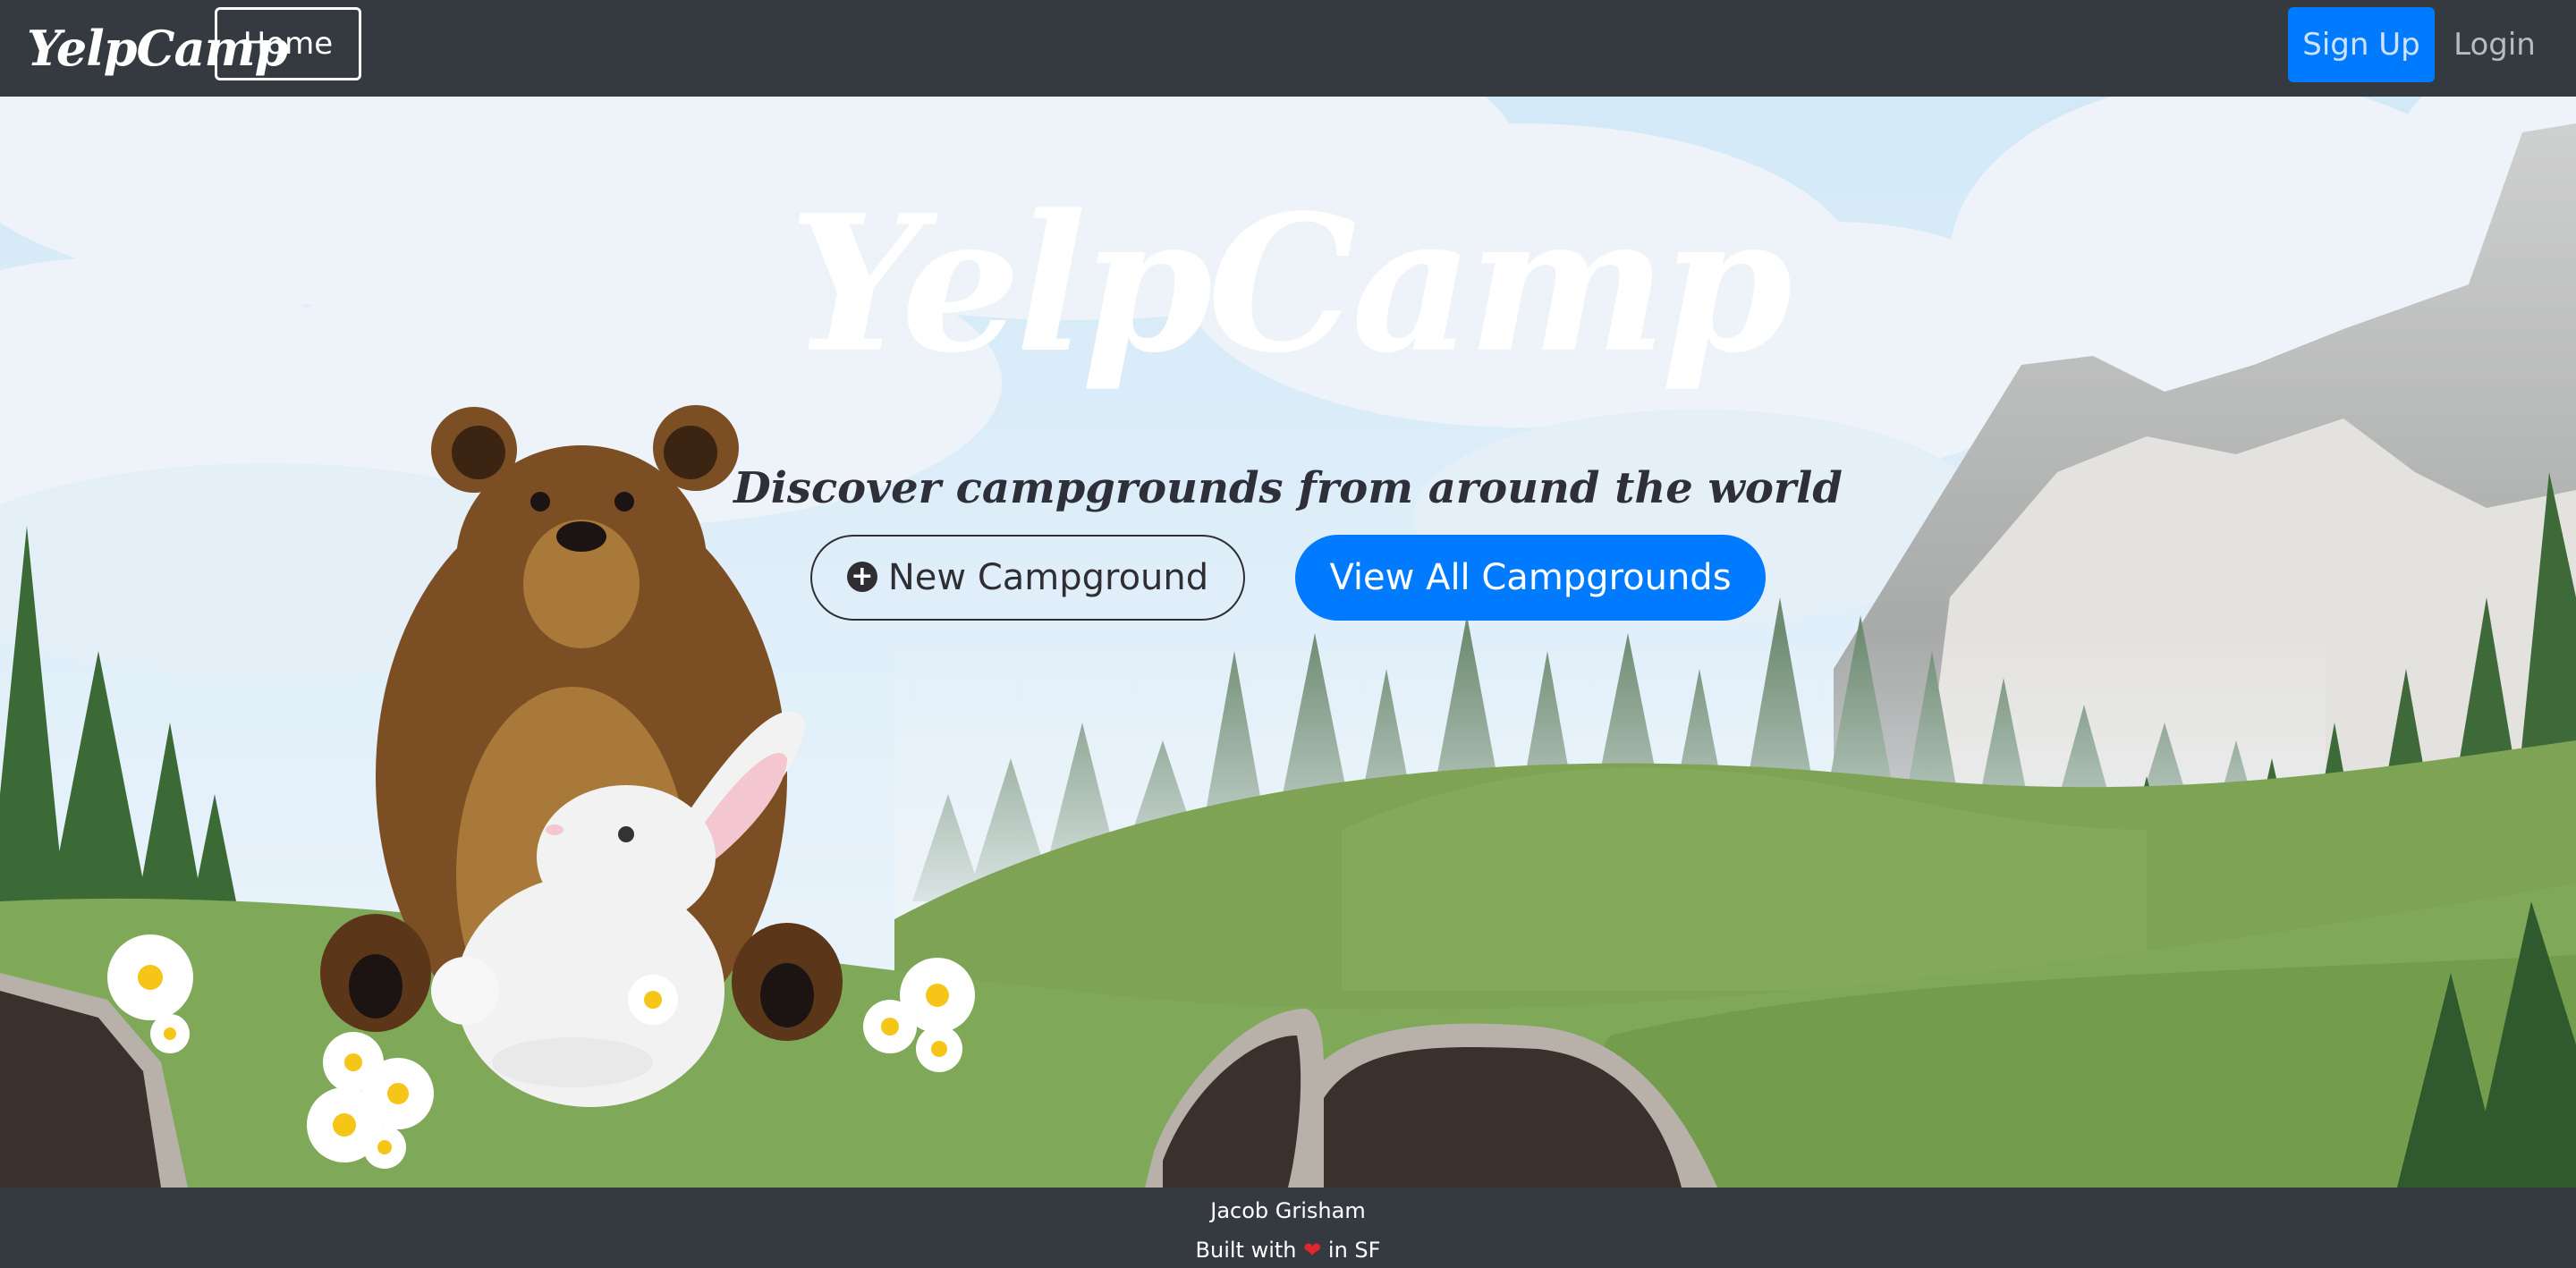 The height and width of the screenshot is (1268, 2576). I want to click on signup-button: Sign Up, so click(2361, 44).